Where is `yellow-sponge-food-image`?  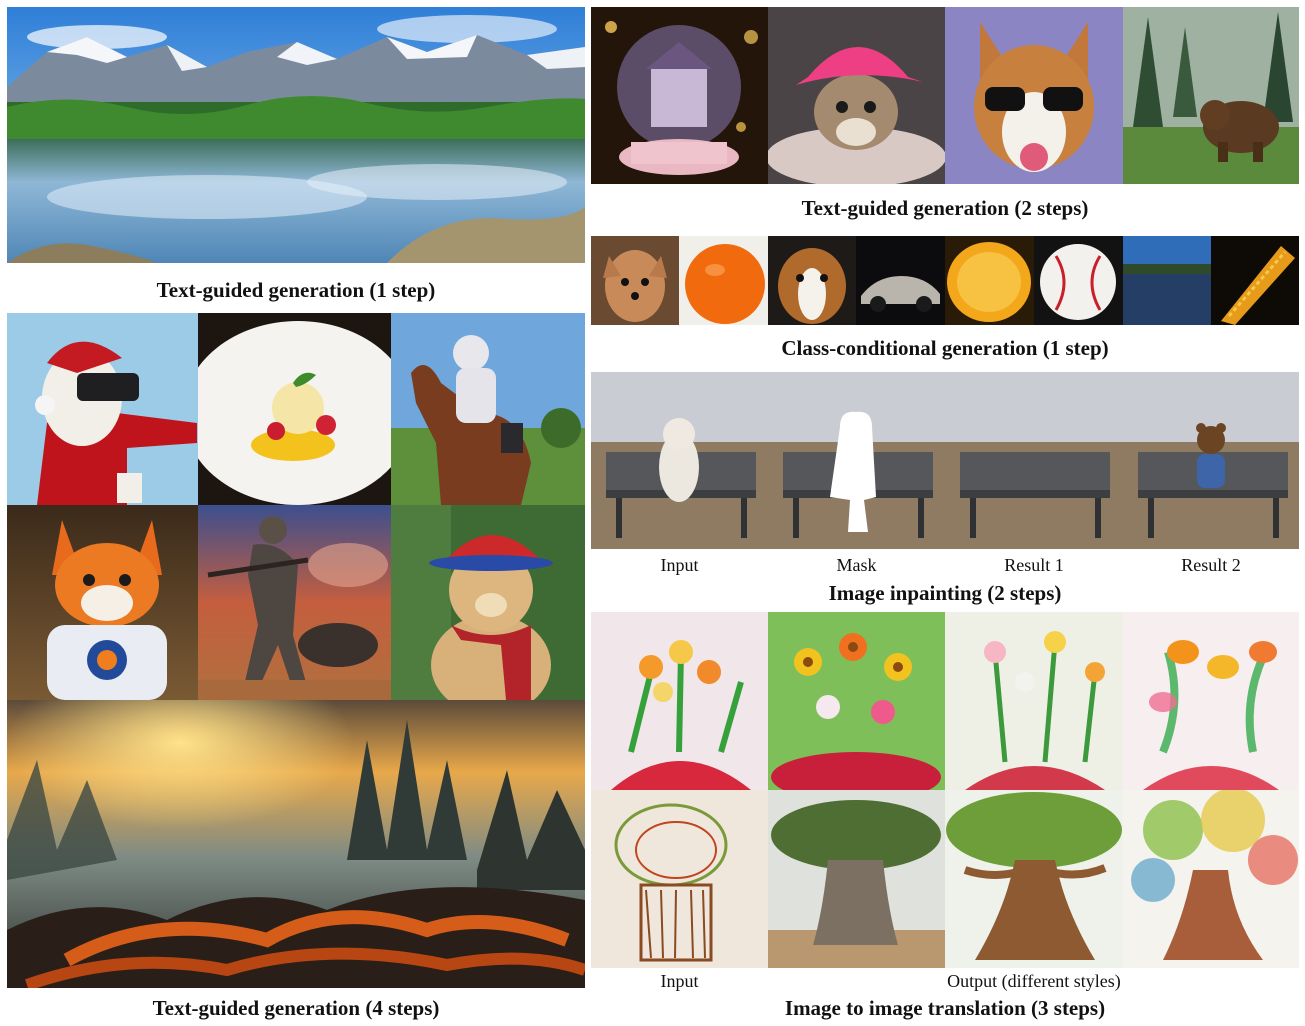 yellow-sponge-food-image is located at coordinates (989, 280).